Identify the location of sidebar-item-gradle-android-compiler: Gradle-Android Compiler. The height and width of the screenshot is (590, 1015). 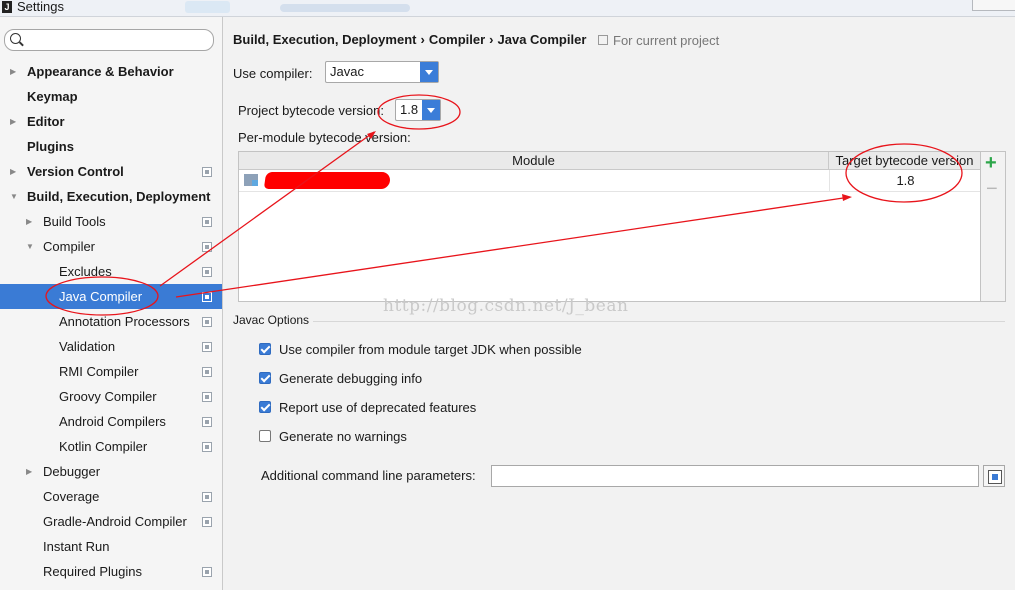
(111, 521).